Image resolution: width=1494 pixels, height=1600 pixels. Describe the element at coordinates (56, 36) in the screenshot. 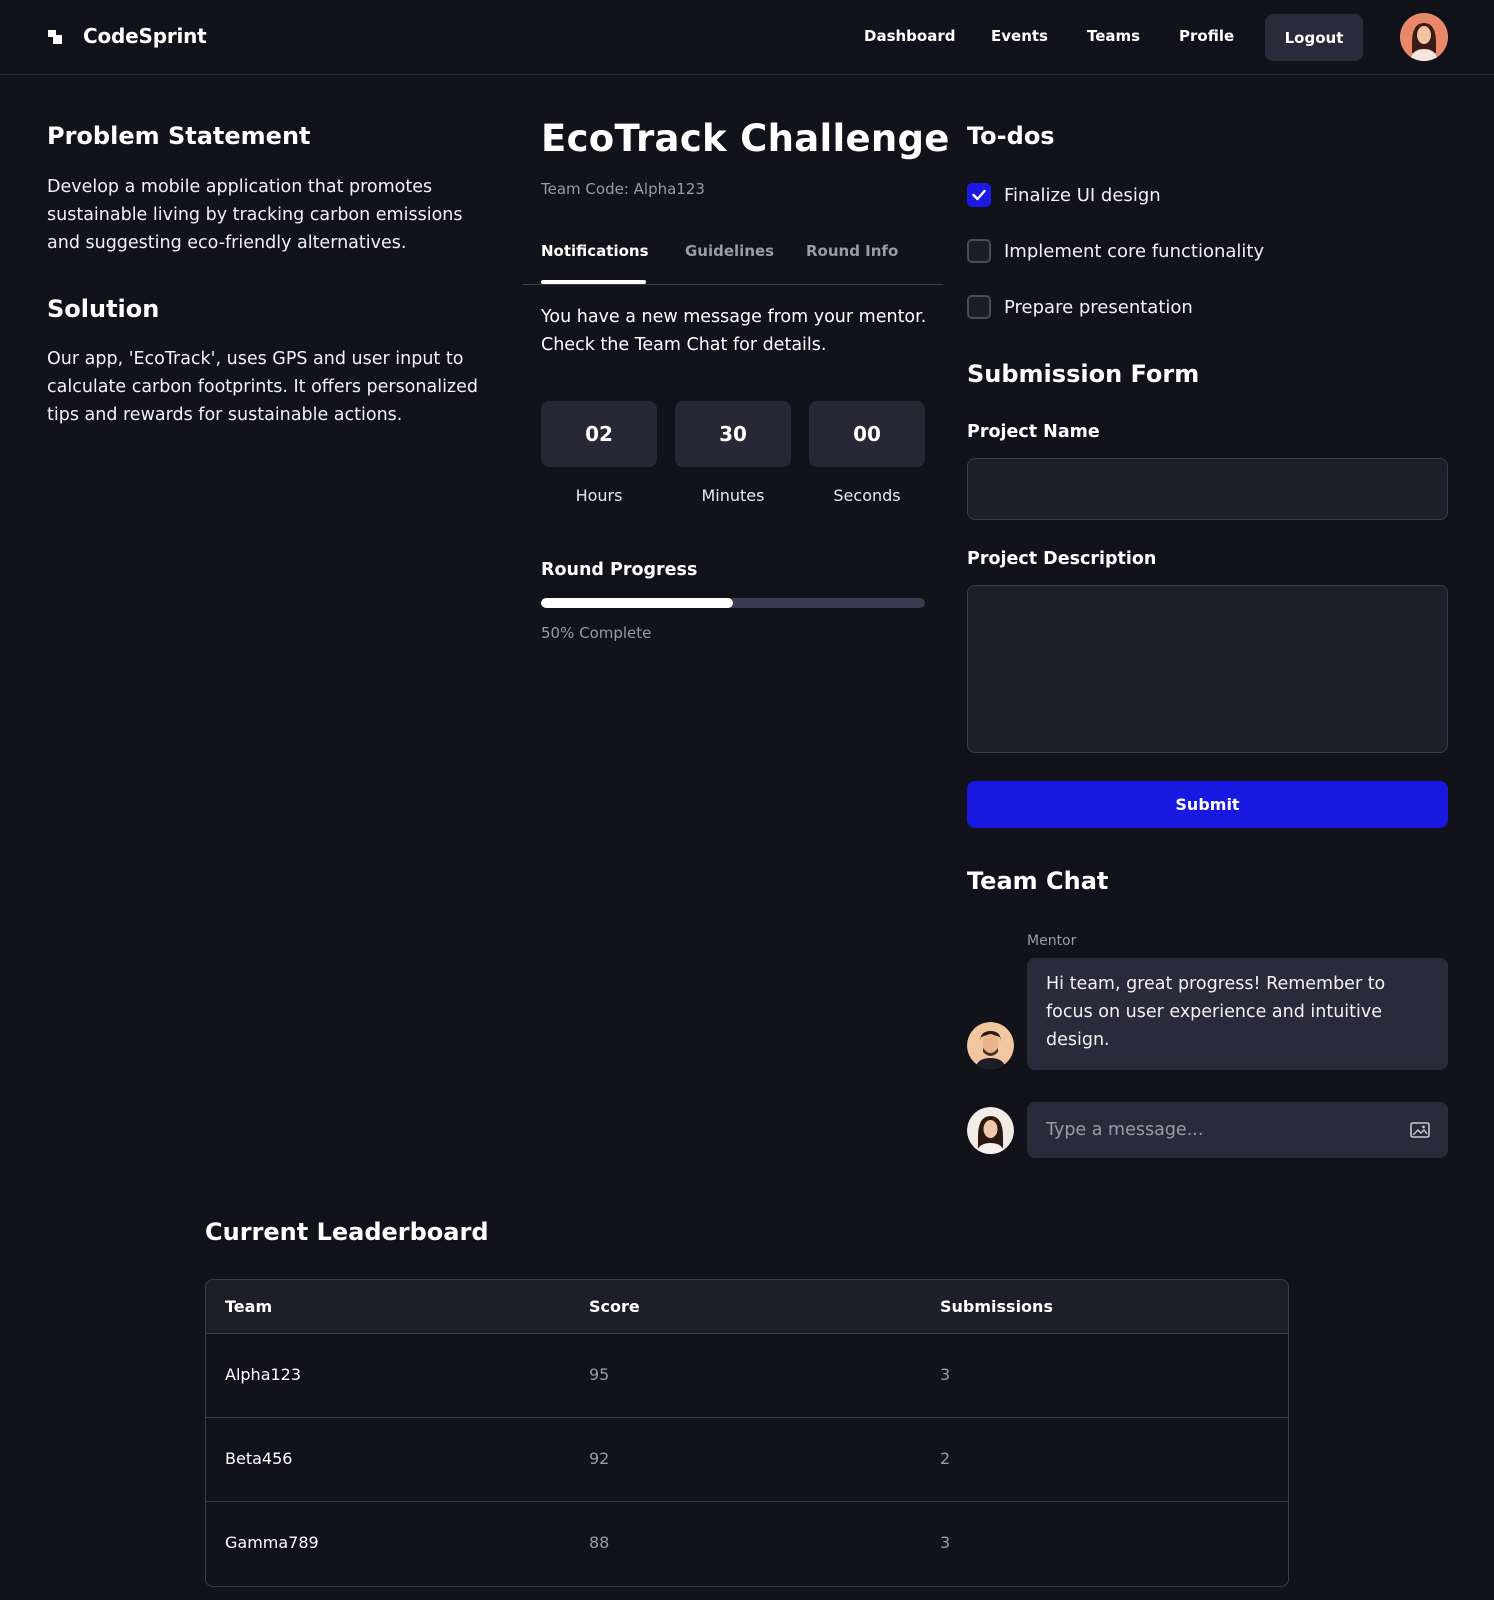

I see `brand-logo-icon` at that location.